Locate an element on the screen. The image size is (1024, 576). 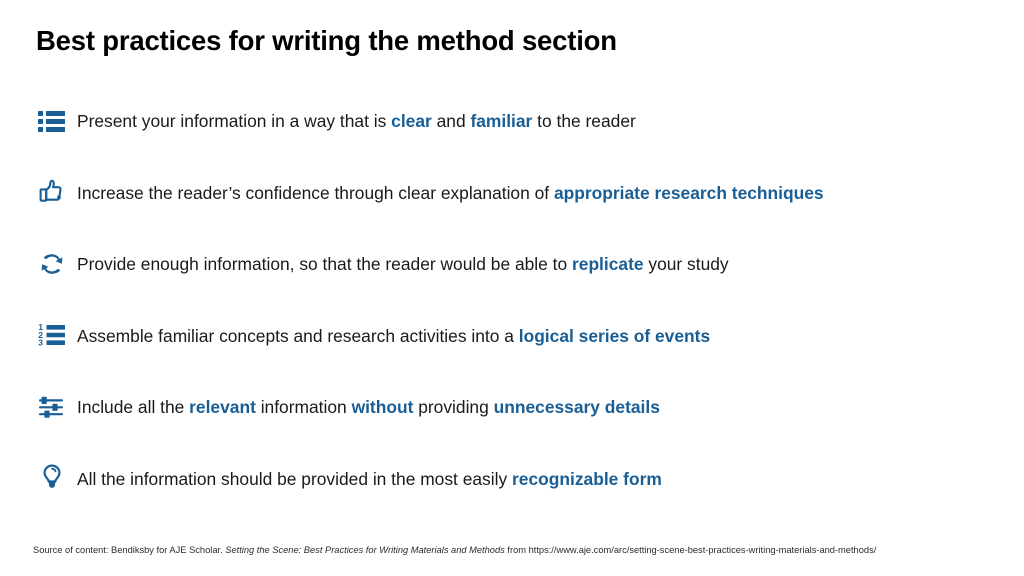
numbered-list-icon: 1 2 3 is located at coordinates (52, 335).